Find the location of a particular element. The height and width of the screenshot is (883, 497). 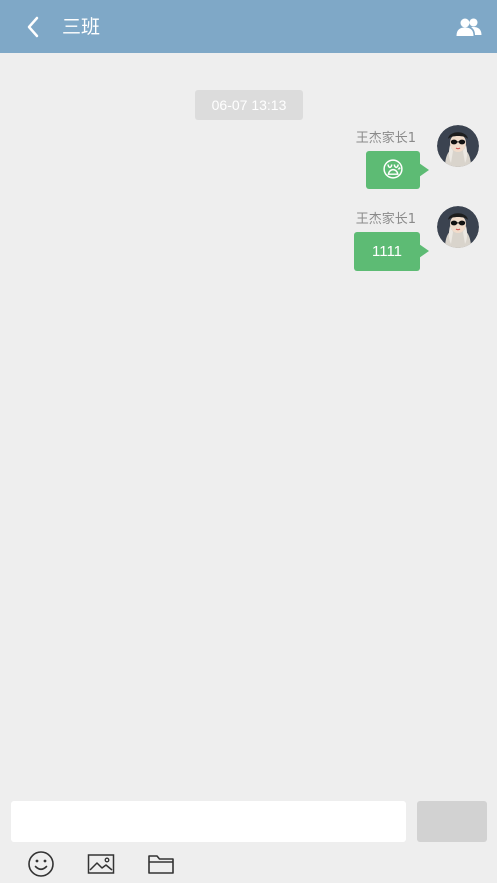

emoji-button is located at coordinates (41, 864).